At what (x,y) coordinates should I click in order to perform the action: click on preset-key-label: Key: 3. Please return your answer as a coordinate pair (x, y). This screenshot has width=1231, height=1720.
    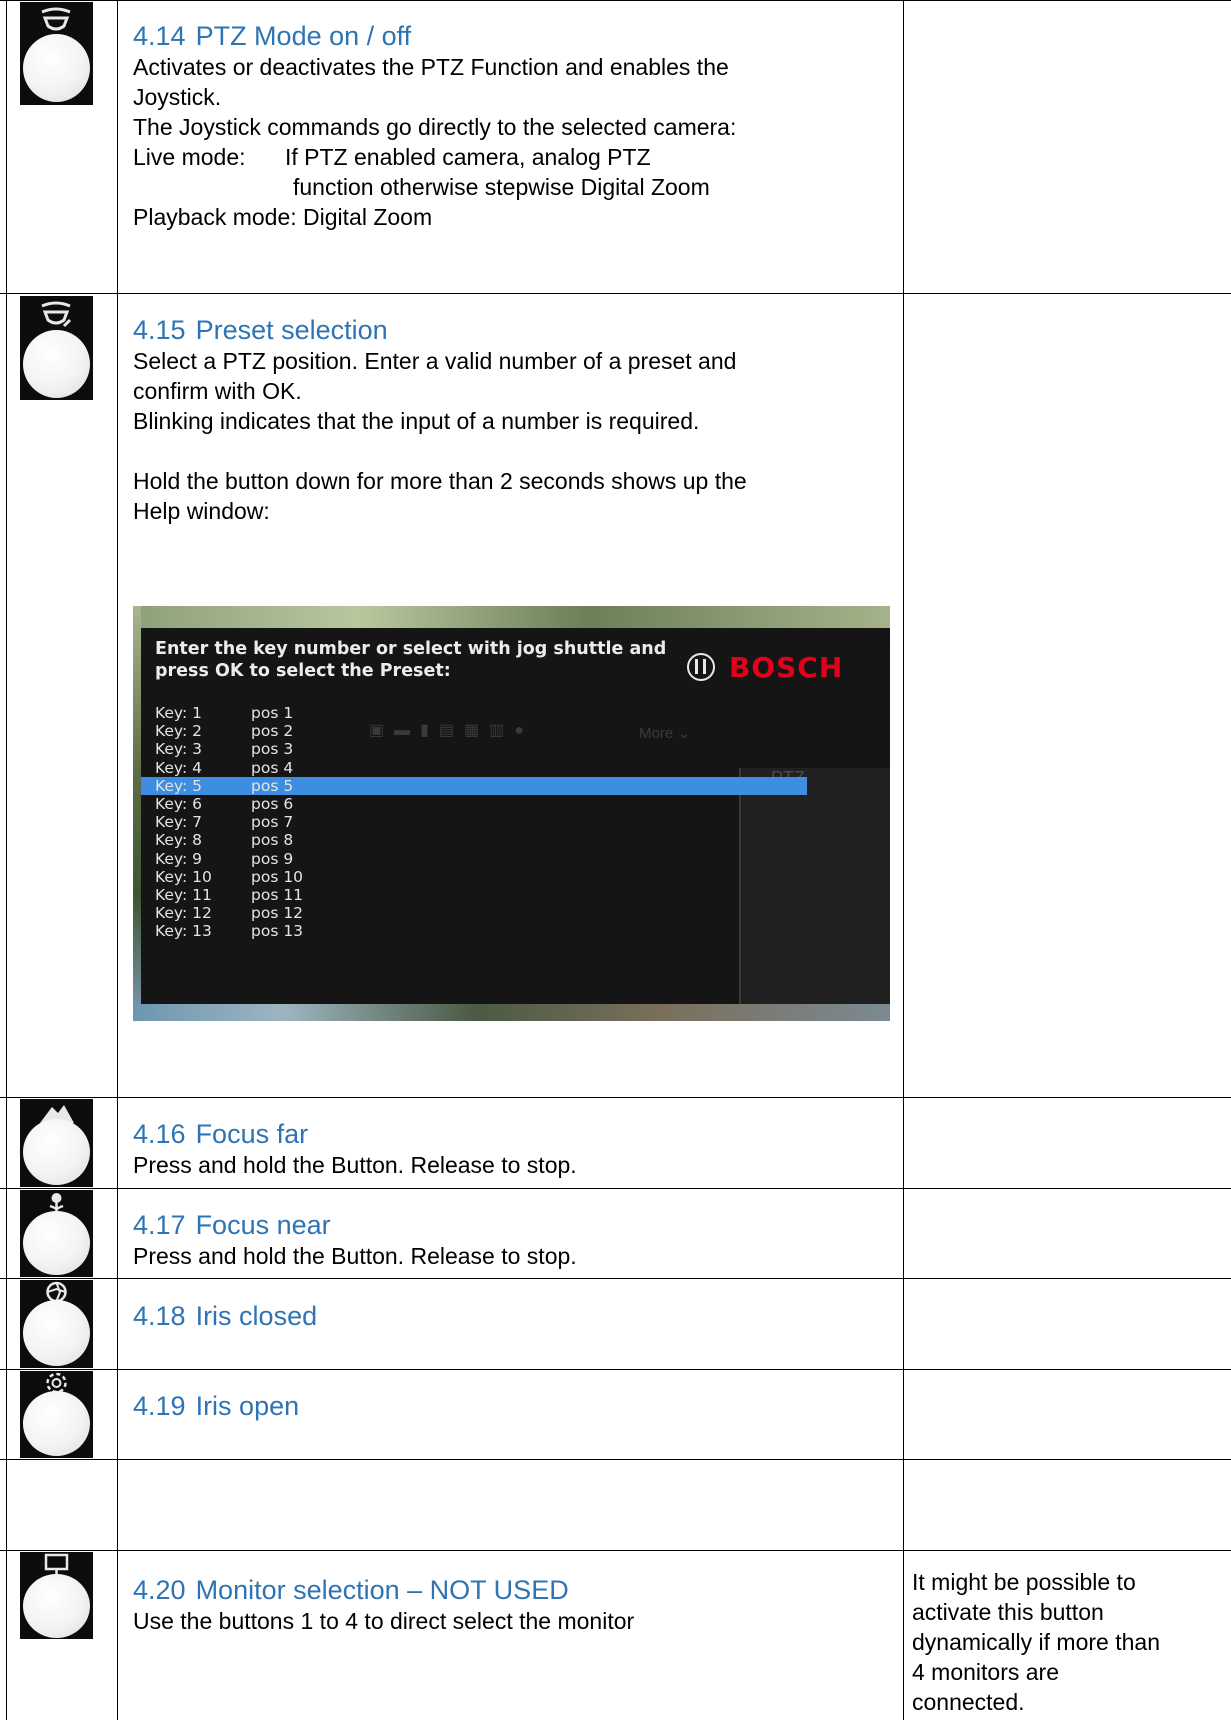
    Looking at the image, I should click on (178, 749).